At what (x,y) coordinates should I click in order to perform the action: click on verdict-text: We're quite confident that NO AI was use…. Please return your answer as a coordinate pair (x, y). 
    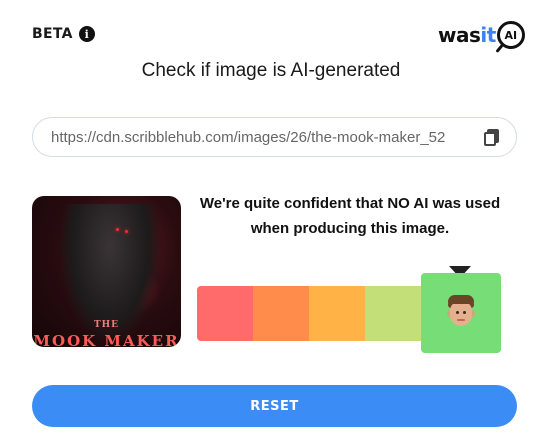
    Looking at the image, I should click on (350, 216).